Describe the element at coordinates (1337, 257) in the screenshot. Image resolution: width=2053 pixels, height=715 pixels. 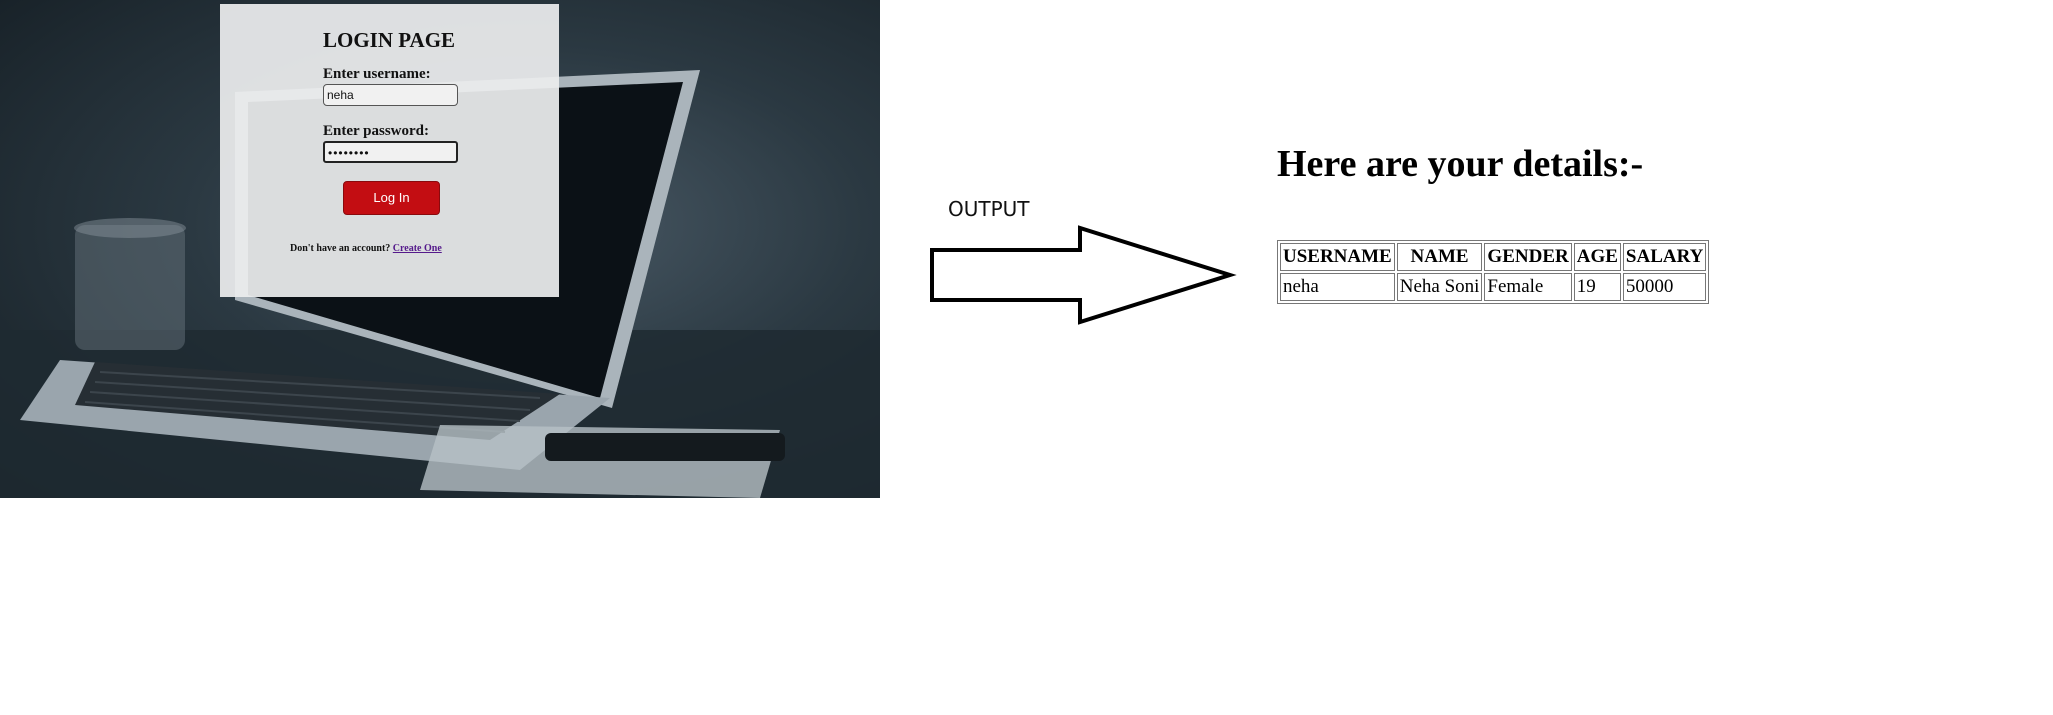
I see `column-header-username: USERNAME` at that location.